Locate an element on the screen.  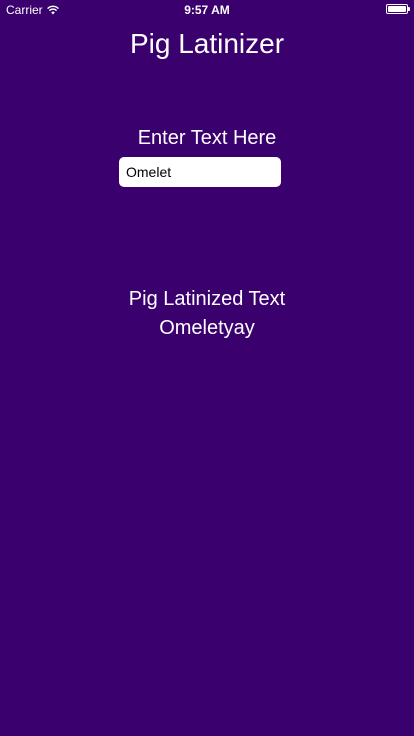
text-input-container is located at coordinates (200, 172).